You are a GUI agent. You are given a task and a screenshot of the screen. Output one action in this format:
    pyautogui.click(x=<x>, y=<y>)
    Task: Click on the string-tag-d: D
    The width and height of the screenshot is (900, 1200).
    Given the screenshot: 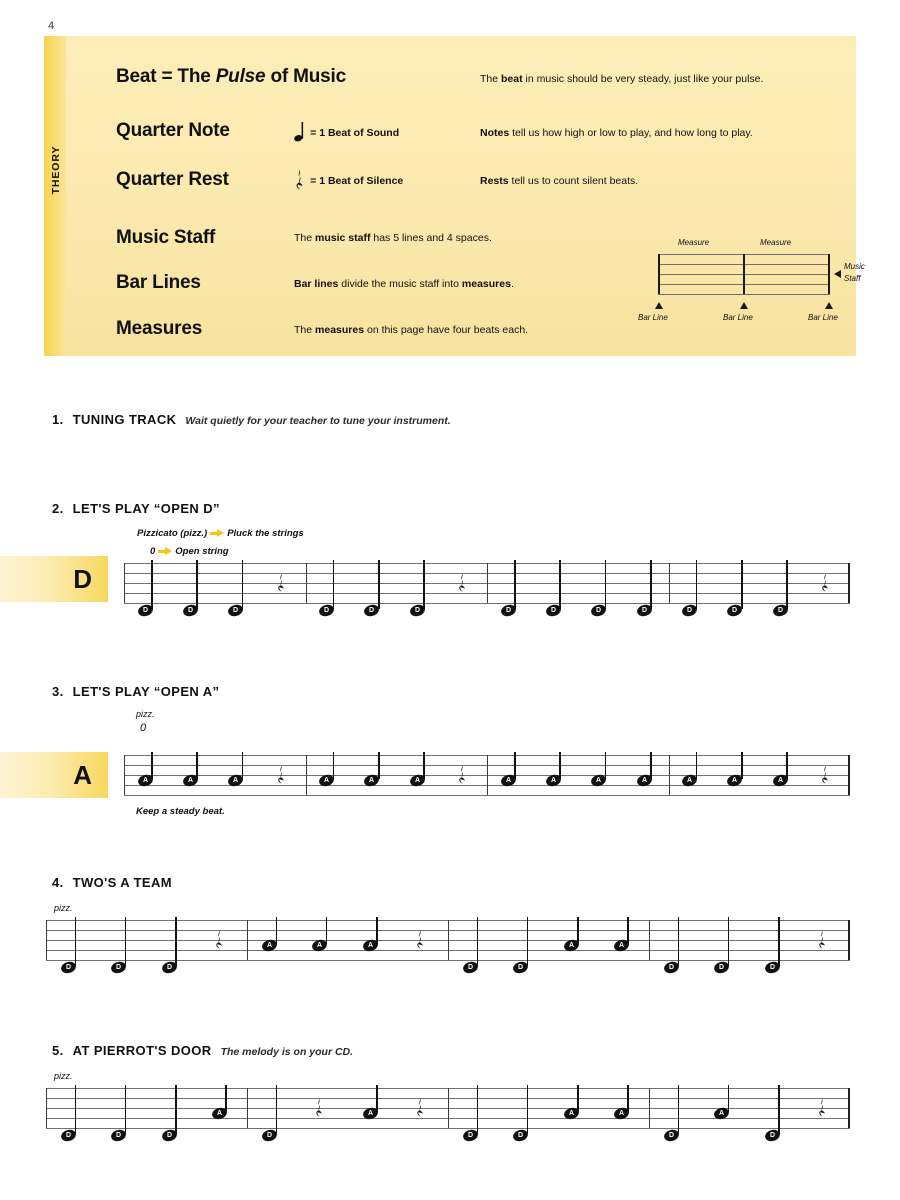 What is the action you would take?
    pyautogui.click(x=54, y=579)
    